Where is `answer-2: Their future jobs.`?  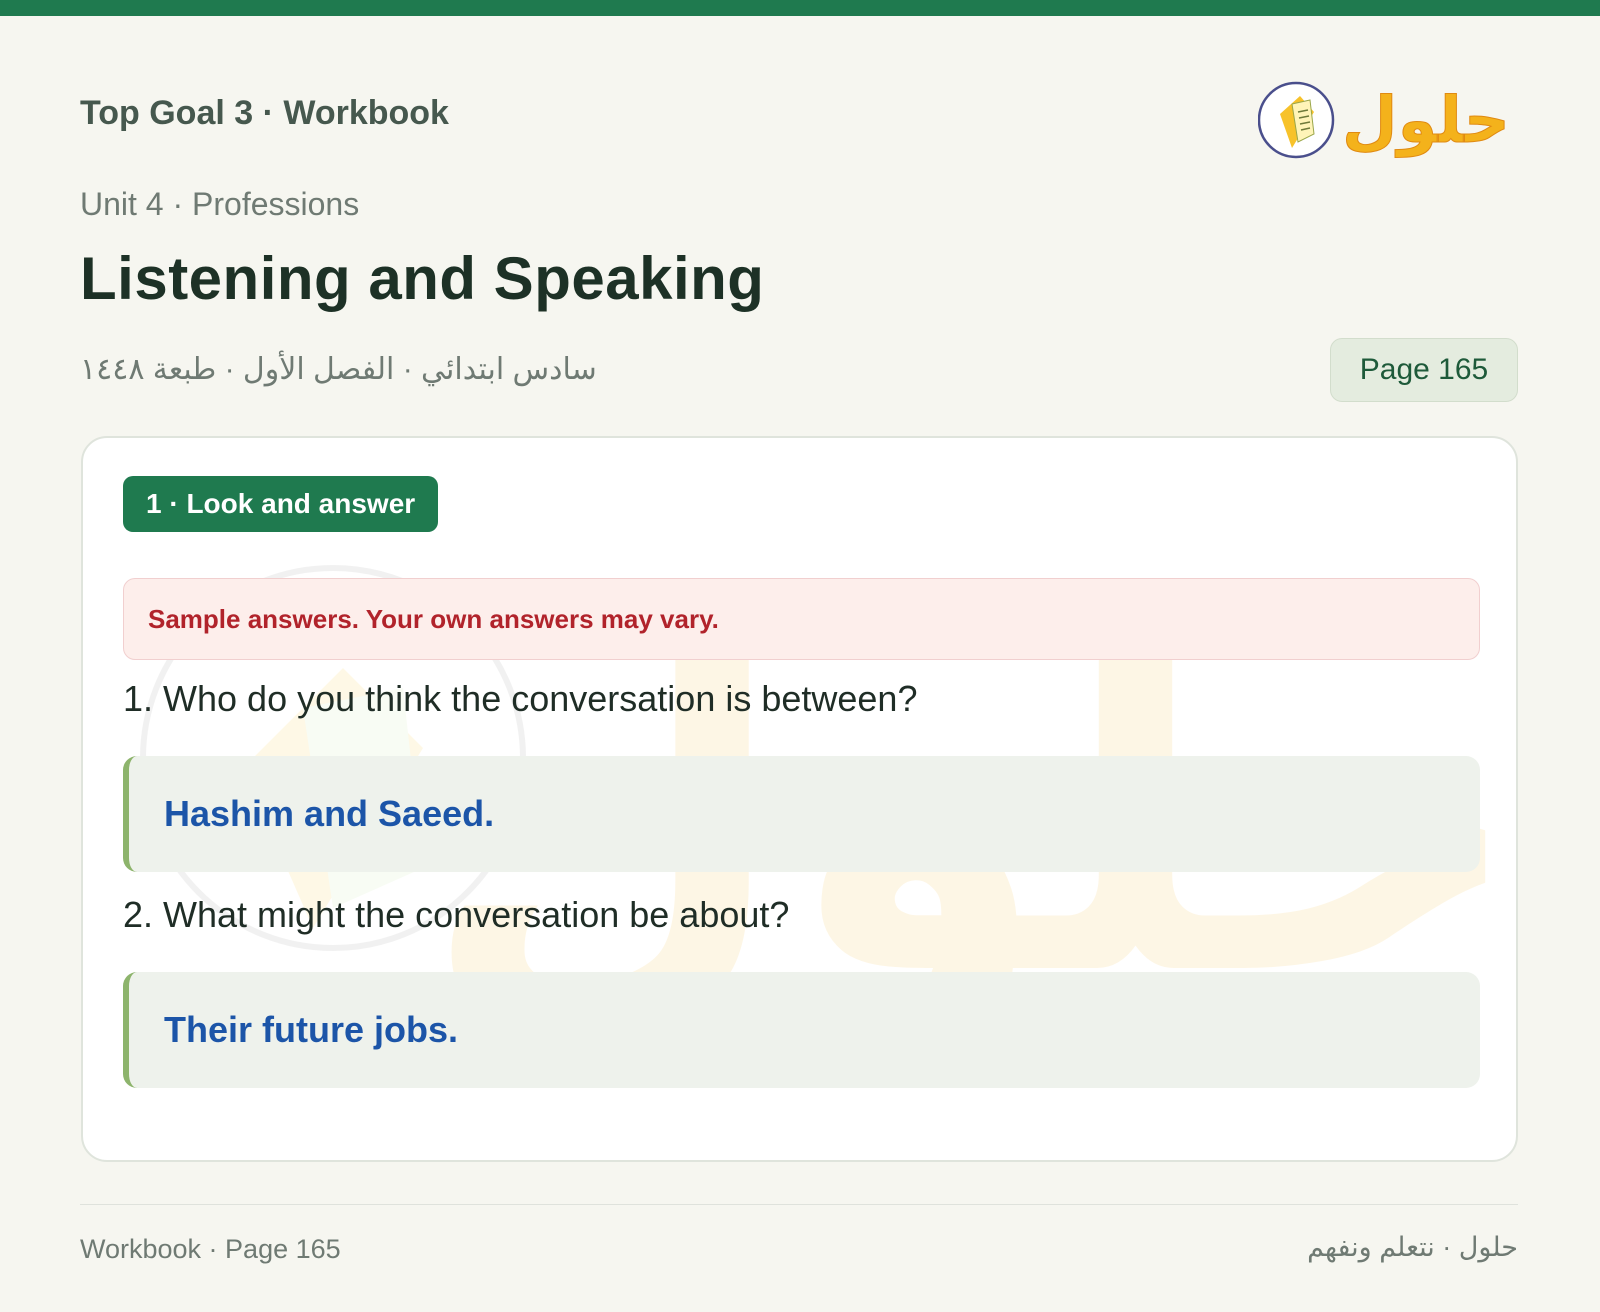 answer-2: Their future jobs. is located at coordinates (801, 1030).